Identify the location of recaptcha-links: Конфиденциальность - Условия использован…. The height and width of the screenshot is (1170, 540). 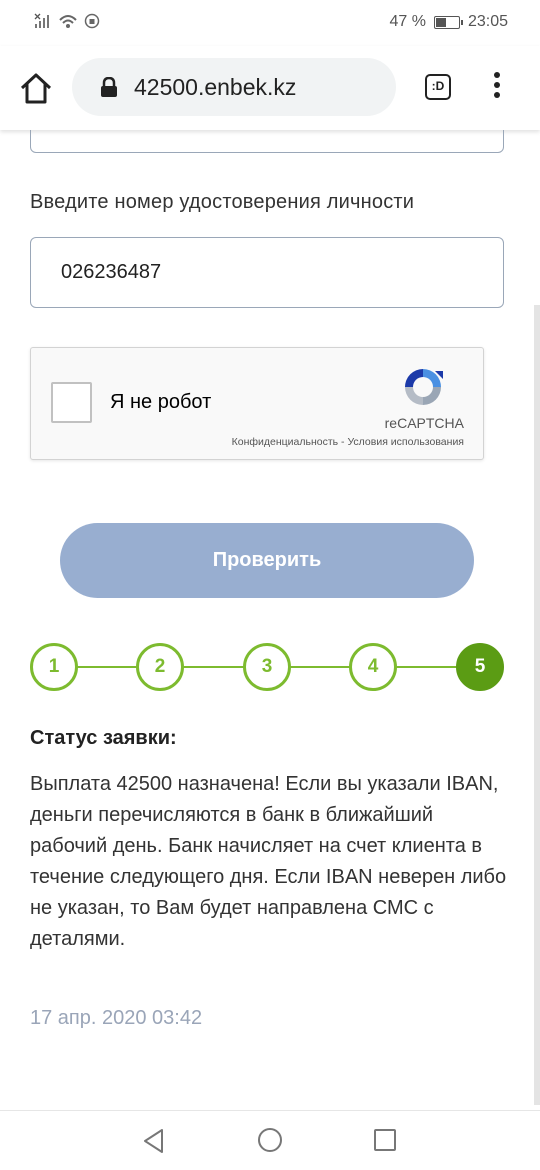
(348, 442).